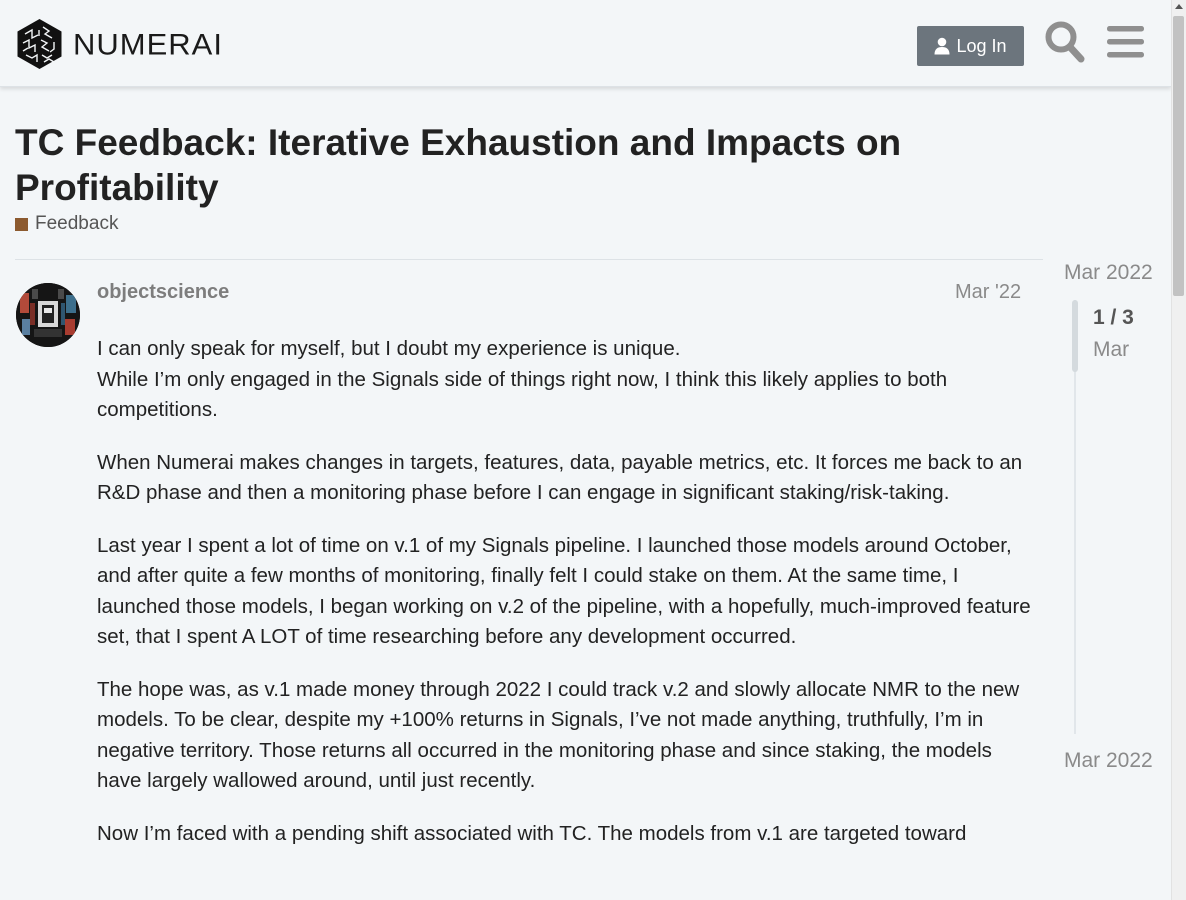  I want to click on avatar, so click(48, 315).